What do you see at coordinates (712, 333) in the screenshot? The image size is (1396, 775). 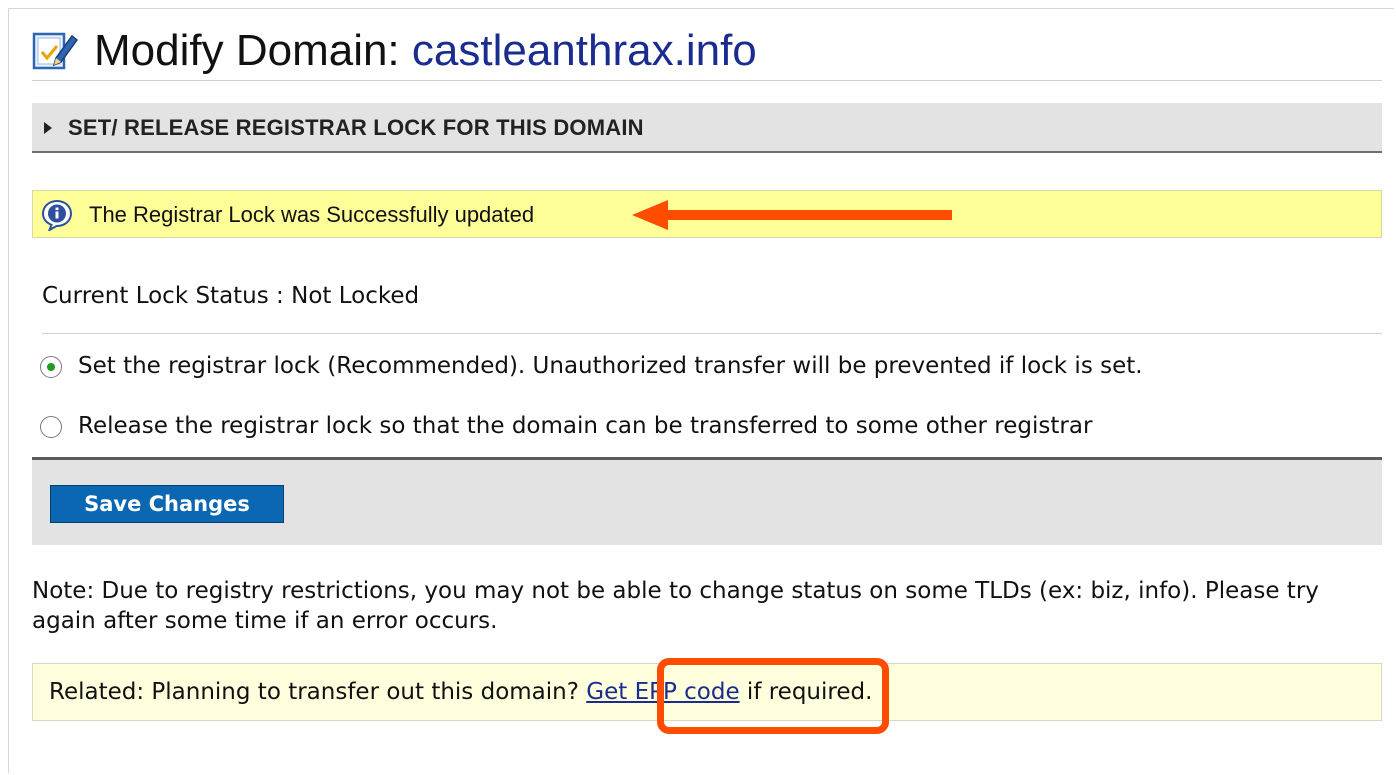 I see `divider` at bounding box center [712, 333].